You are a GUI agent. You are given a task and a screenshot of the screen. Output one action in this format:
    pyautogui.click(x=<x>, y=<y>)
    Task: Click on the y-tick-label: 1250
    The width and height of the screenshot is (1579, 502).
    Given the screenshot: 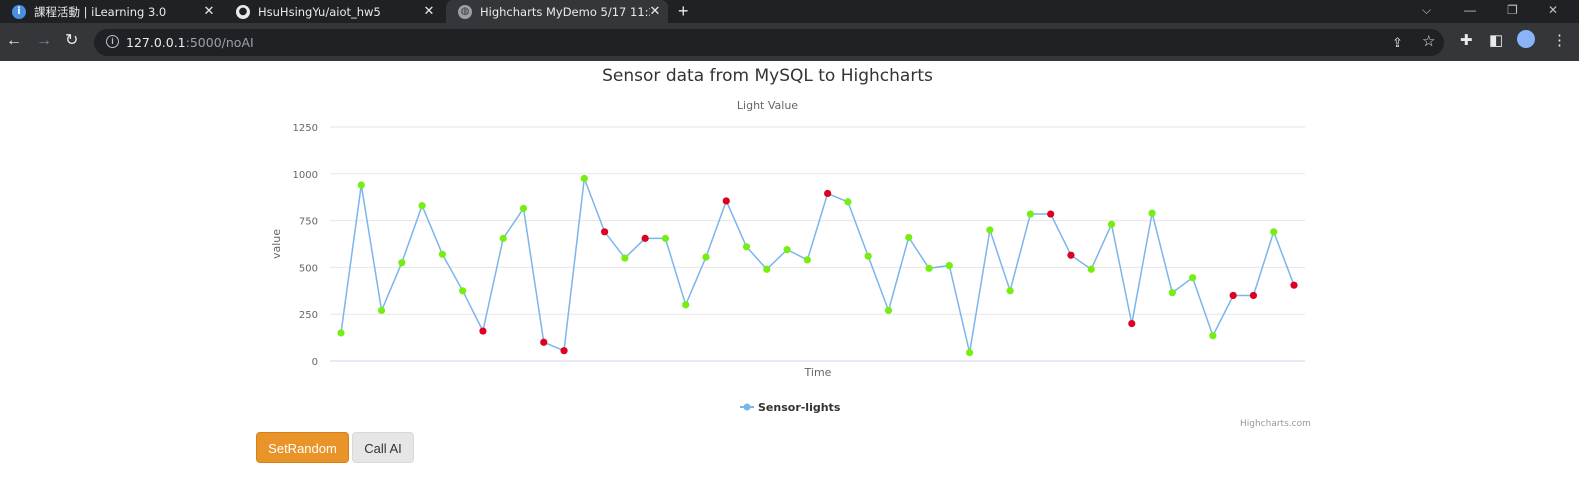 What is the action you would take?
    pyautogui.click(x=305, y=128)
    